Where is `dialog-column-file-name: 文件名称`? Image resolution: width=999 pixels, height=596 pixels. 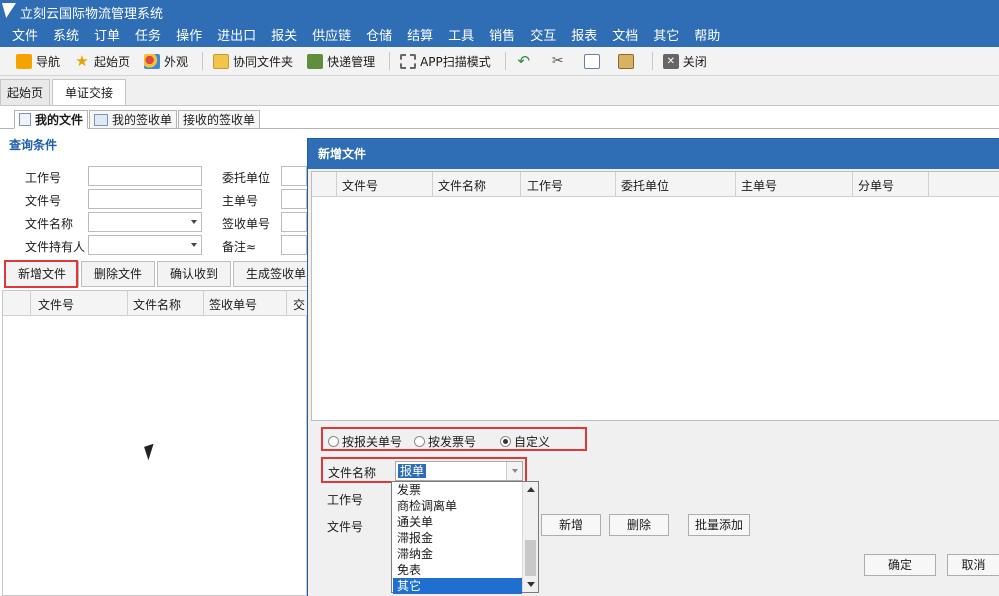 dialog-column-file-name: 文件名称 is located at coordinates (462, 185).